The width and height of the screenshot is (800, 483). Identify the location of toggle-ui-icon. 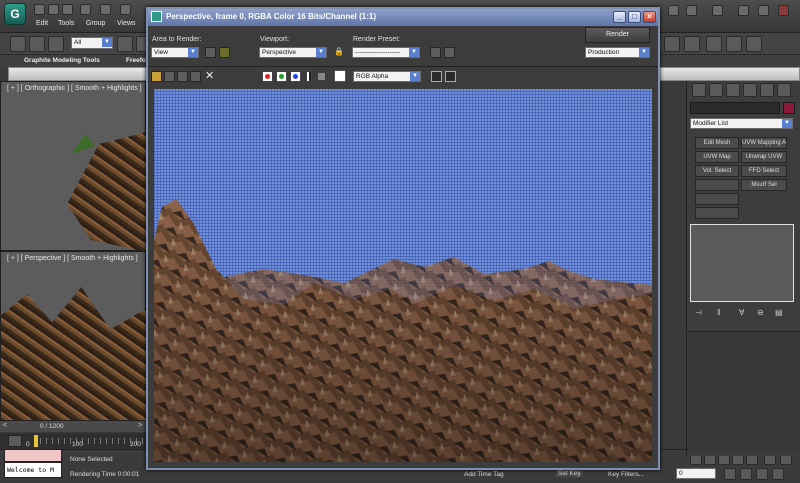
(450, 76).